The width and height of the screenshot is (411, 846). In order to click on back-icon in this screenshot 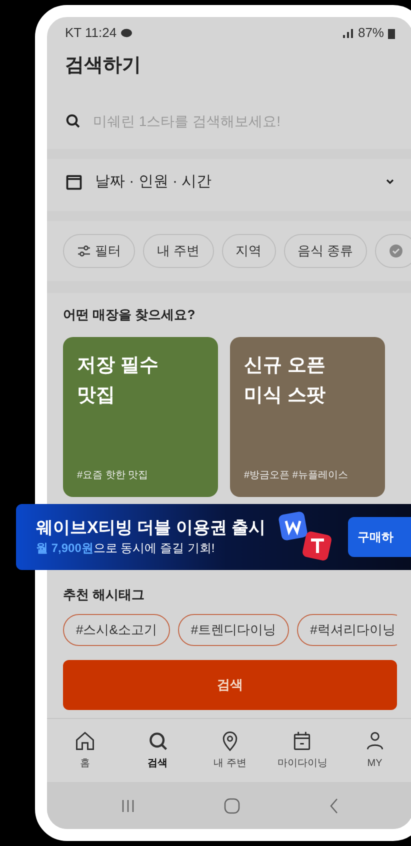, I will do `click(334, 805)`.